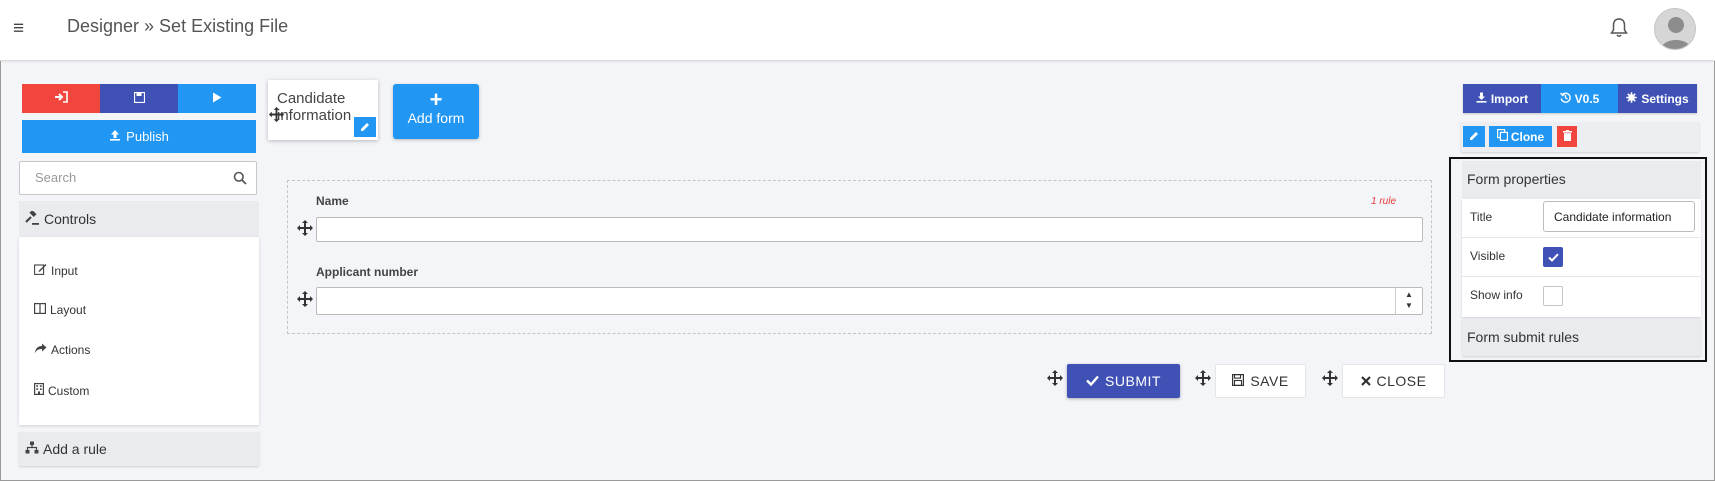 This screenshot has width=1715, height=481. Describe the element at coordinates (39, 390) in the screenshot. I see `building-icon` at that location.